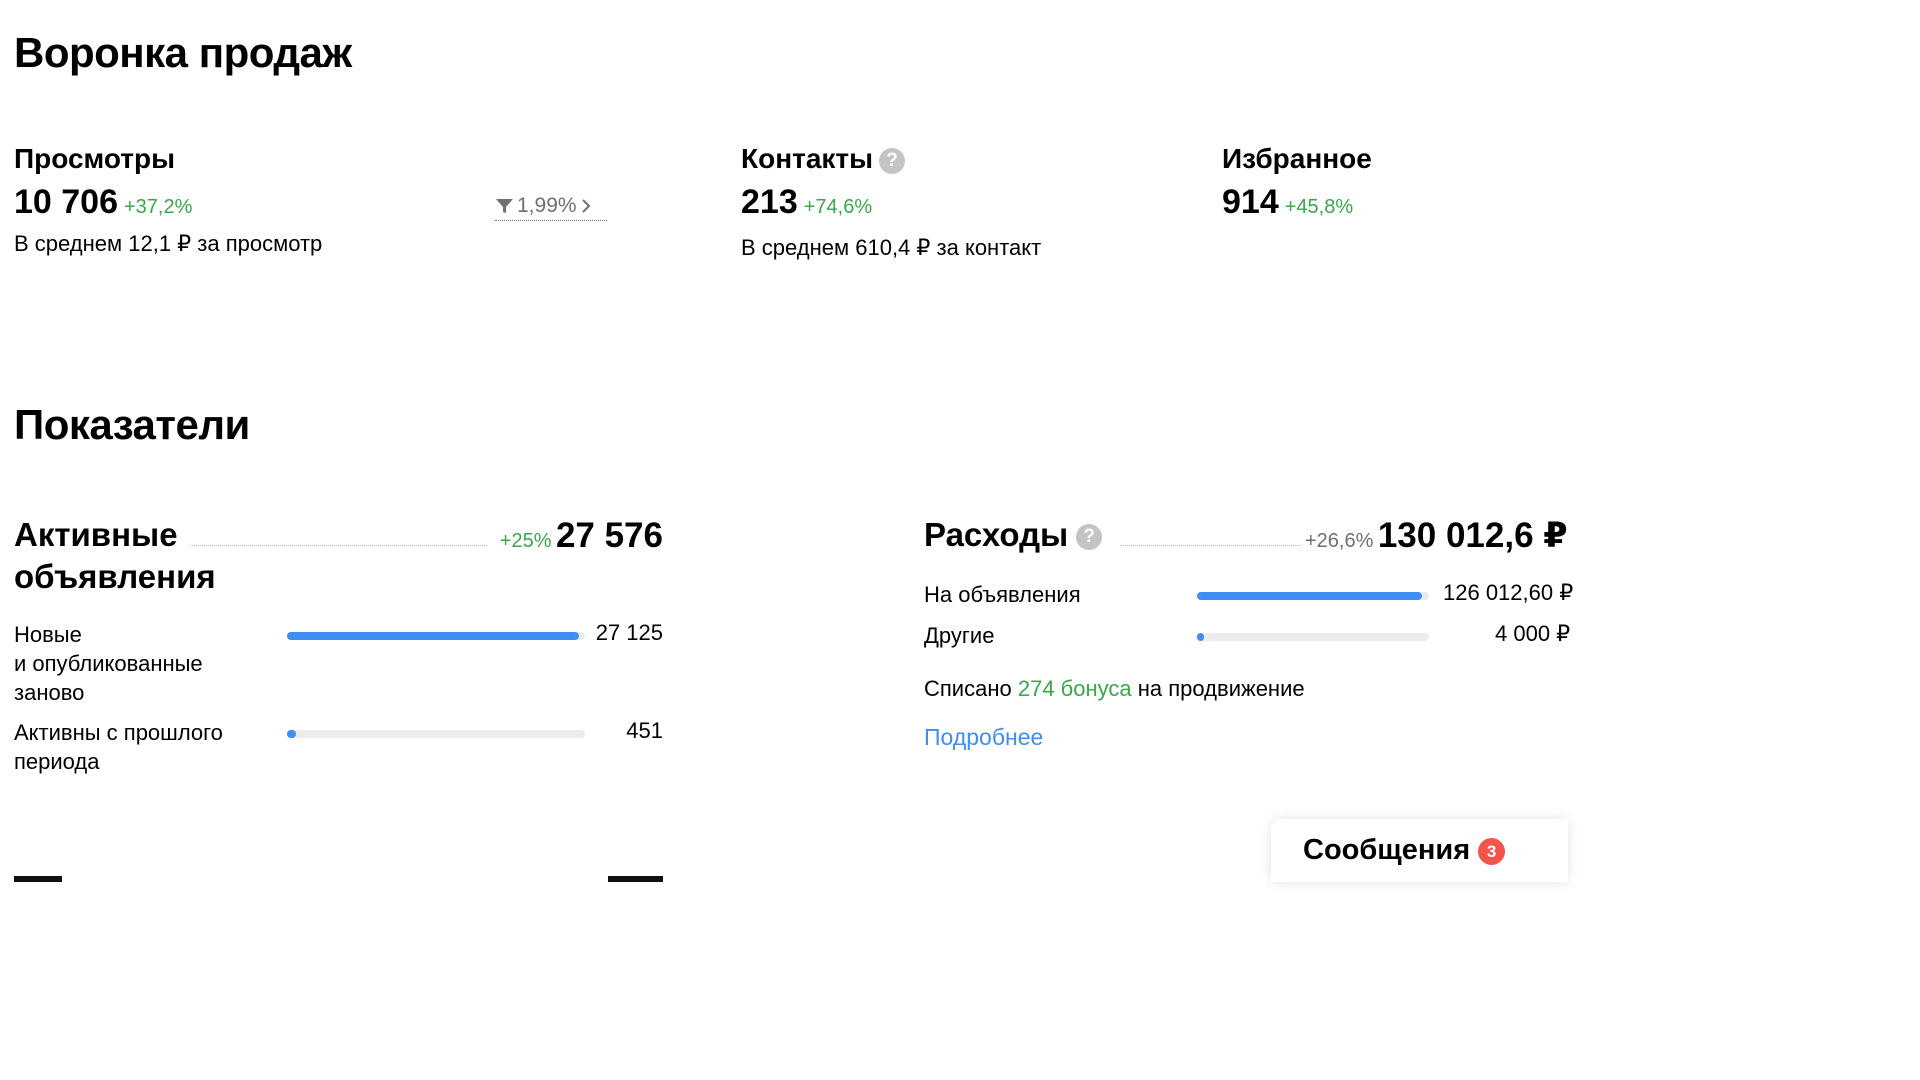 The width and height of the screenshot is (1920, 1080). I want to click on indicators-title: Показатели, so click(132, 424).